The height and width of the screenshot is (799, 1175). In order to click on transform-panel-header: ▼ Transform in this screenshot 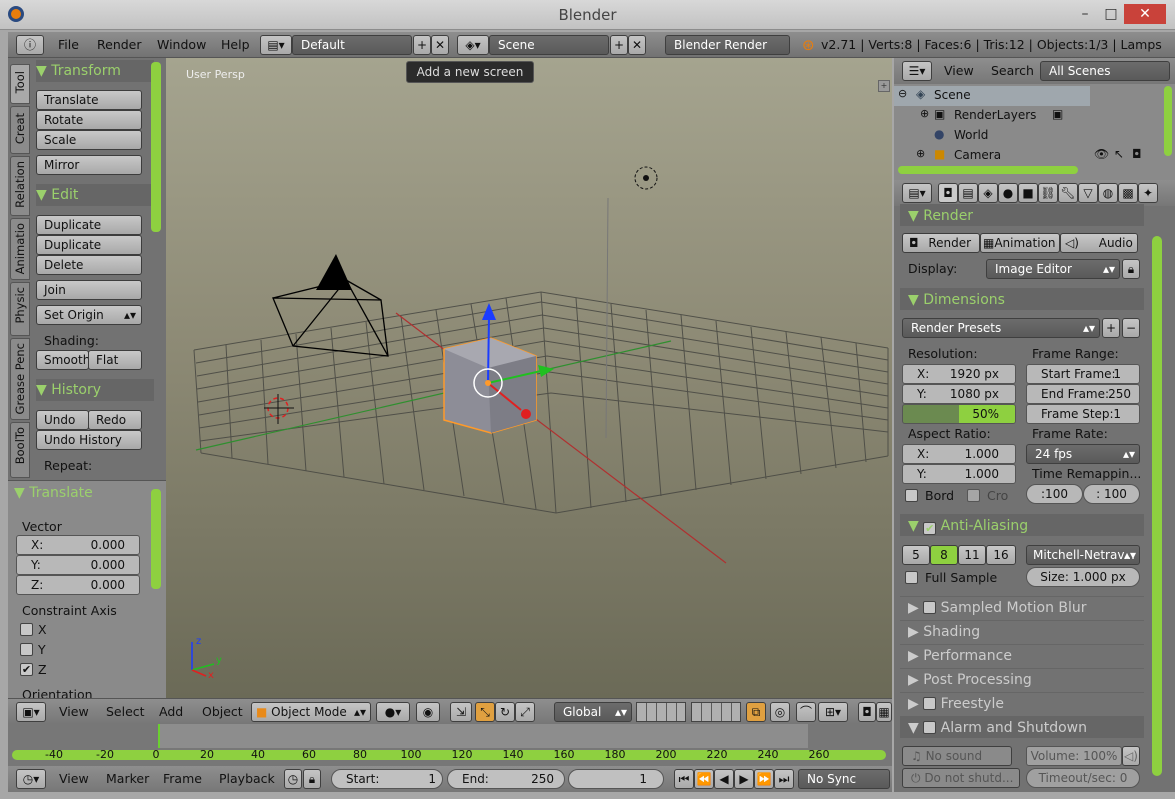, I will do `click(95, 71)`.